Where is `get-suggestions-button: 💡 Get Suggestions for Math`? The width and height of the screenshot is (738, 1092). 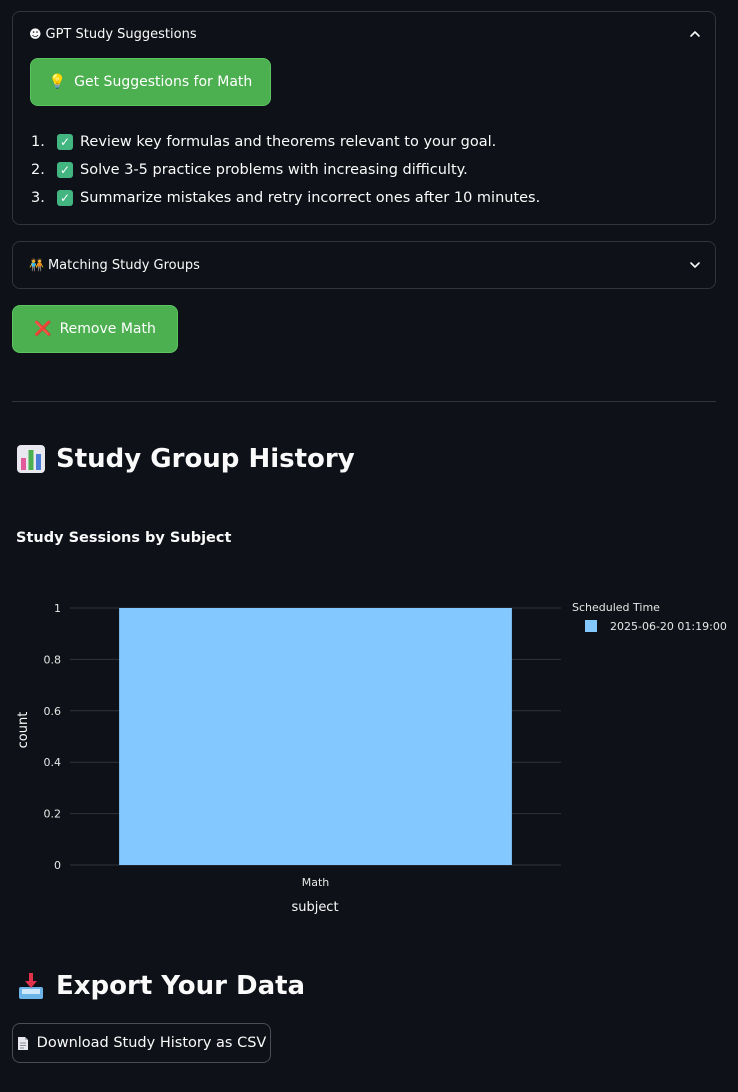 get-suggestions-button: 💡 Get Suggestions for Math is located at coordinates (150, 82).